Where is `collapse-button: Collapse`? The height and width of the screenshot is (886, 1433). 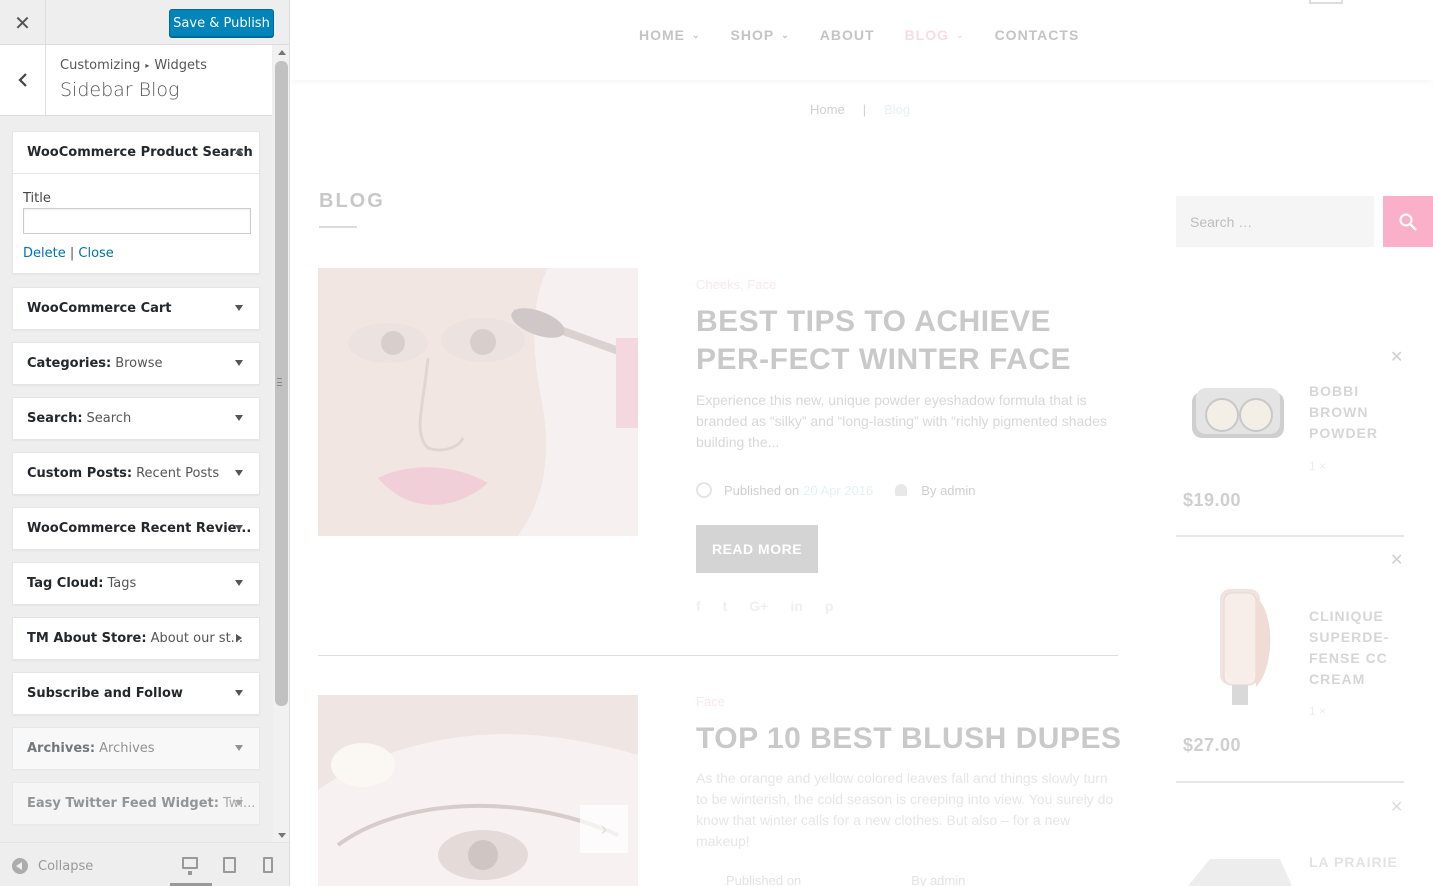 collapse-button: Collapse is located at coordinates (52, 866).